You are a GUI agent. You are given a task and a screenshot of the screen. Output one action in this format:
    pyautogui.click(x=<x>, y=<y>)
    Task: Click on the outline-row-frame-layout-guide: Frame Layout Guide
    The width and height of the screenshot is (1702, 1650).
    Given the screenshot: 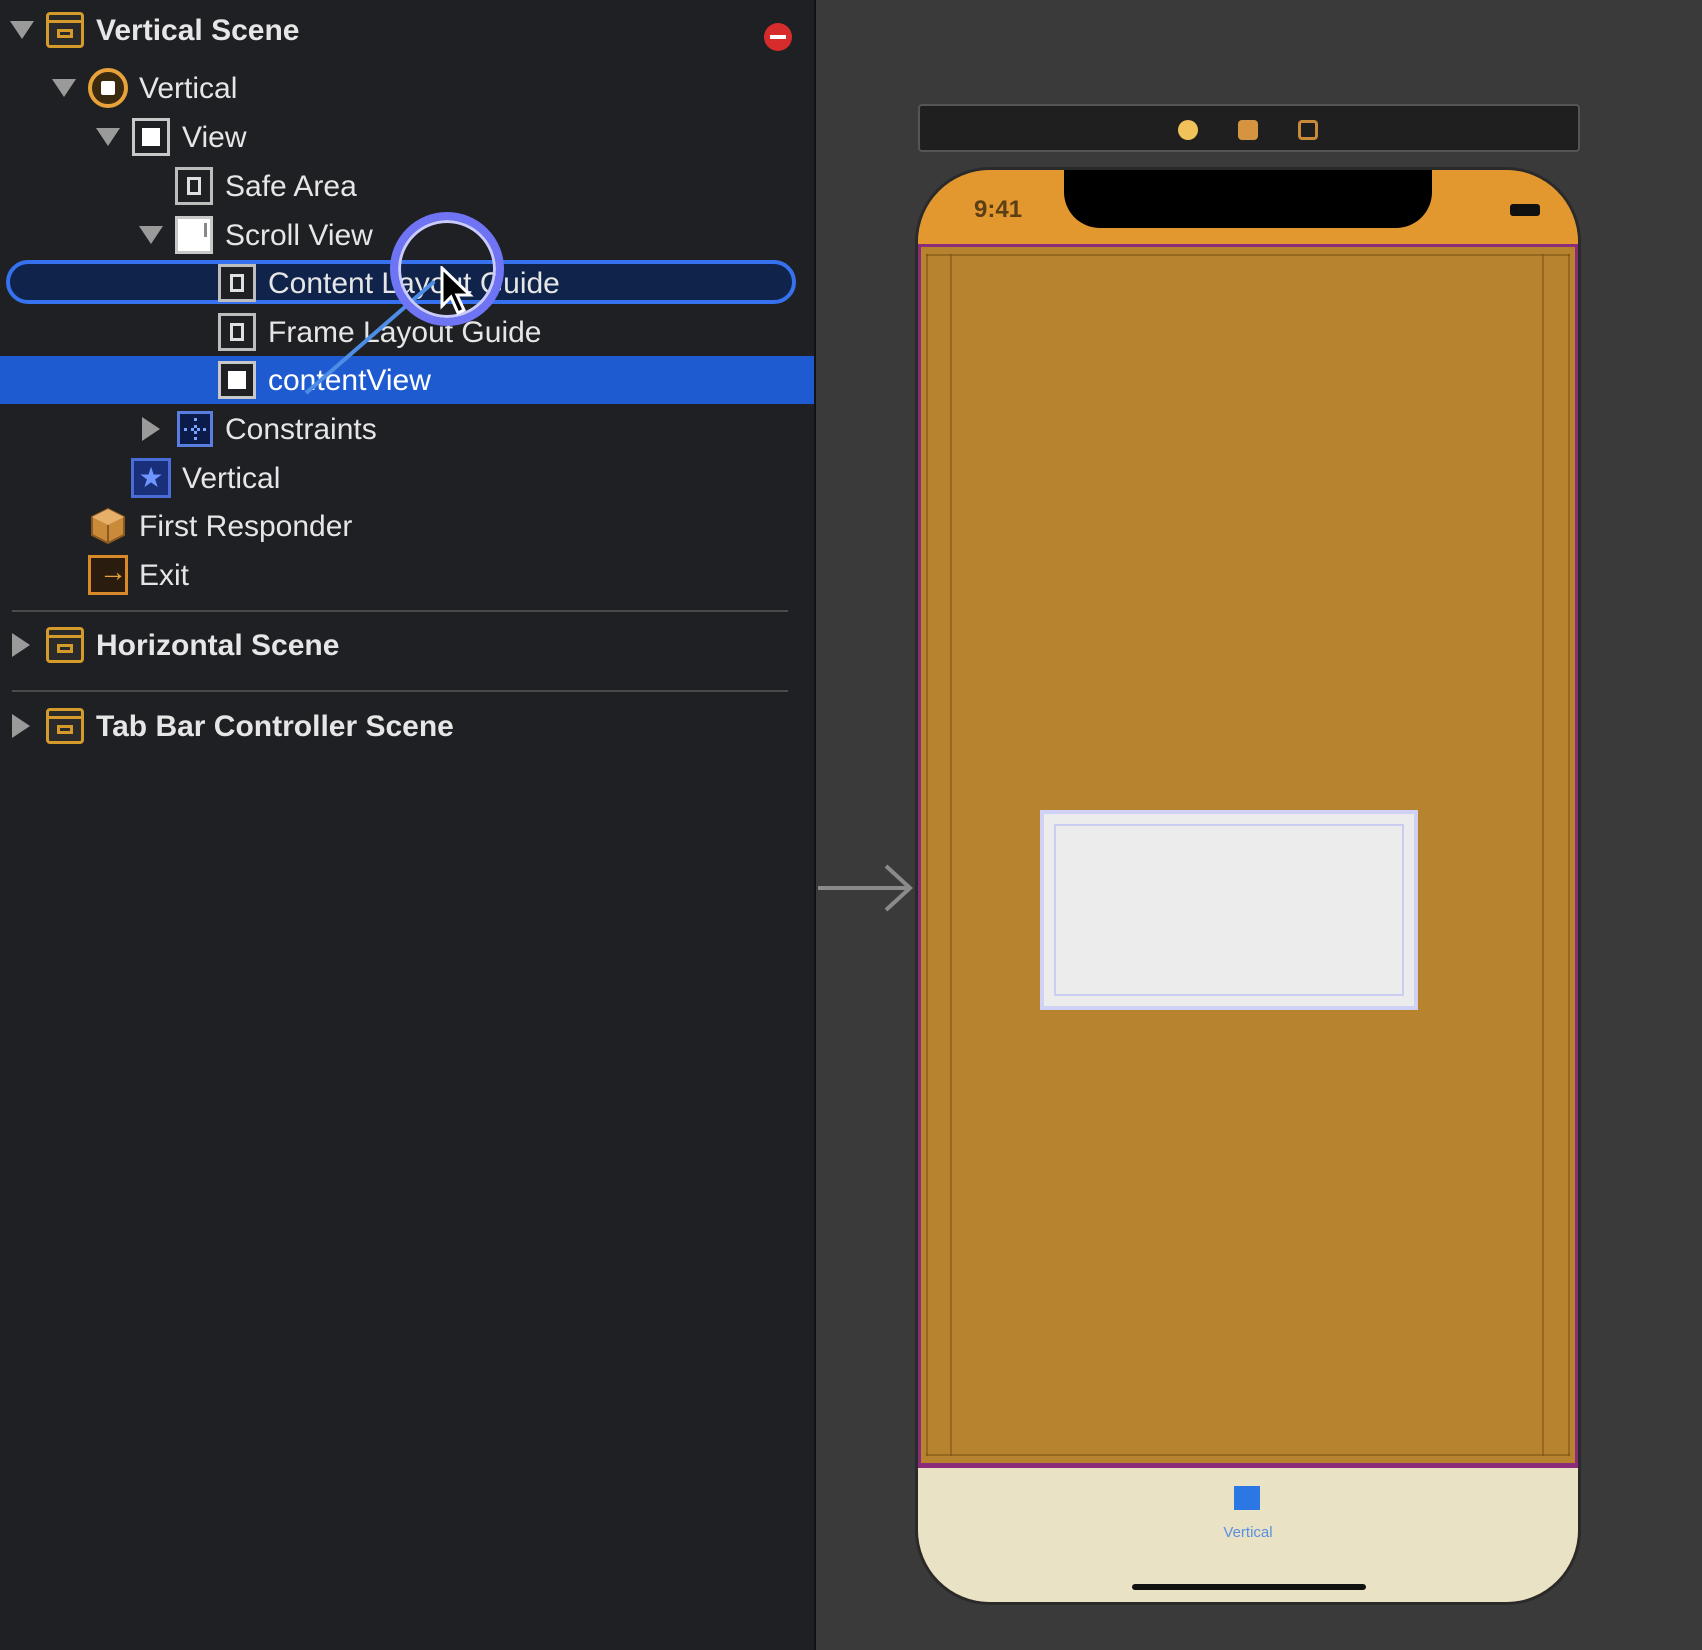 What is the action you would take?
    pyautogui.click(x=407, y=332)
    